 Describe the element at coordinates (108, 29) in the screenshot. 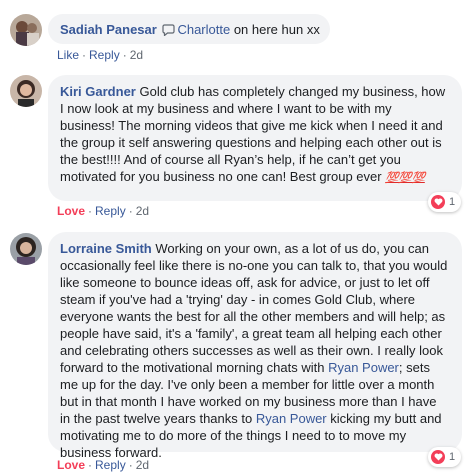

I see `comment-author: Sadiah Panesar` at that location.